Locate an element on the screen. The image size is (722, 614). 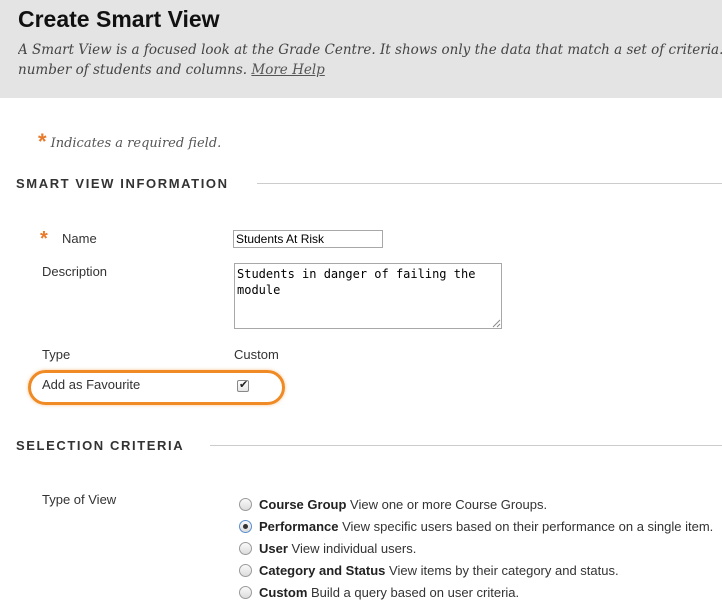
name-input is located at coordinates (308, 239).